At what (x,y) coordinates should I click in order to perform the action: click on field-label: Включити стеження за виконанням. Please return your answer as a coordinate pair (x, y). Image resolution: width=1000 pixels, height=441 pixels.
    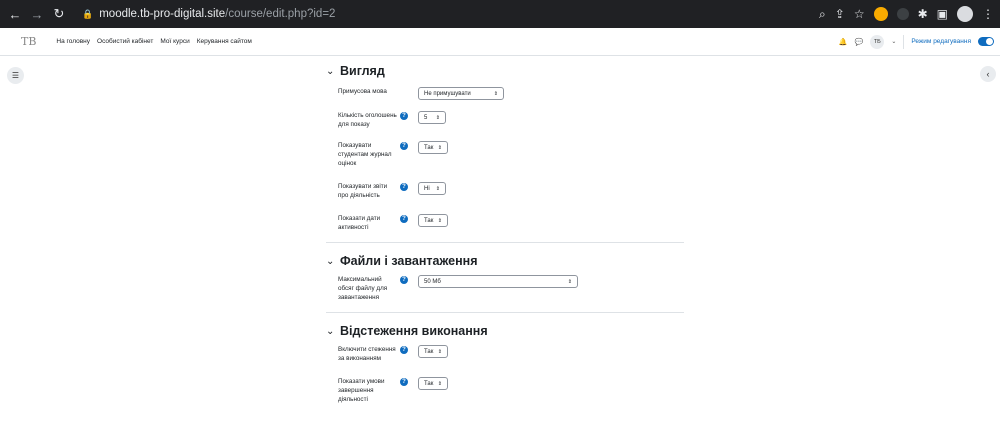
    Looking at the image, I should click on (367, 354).